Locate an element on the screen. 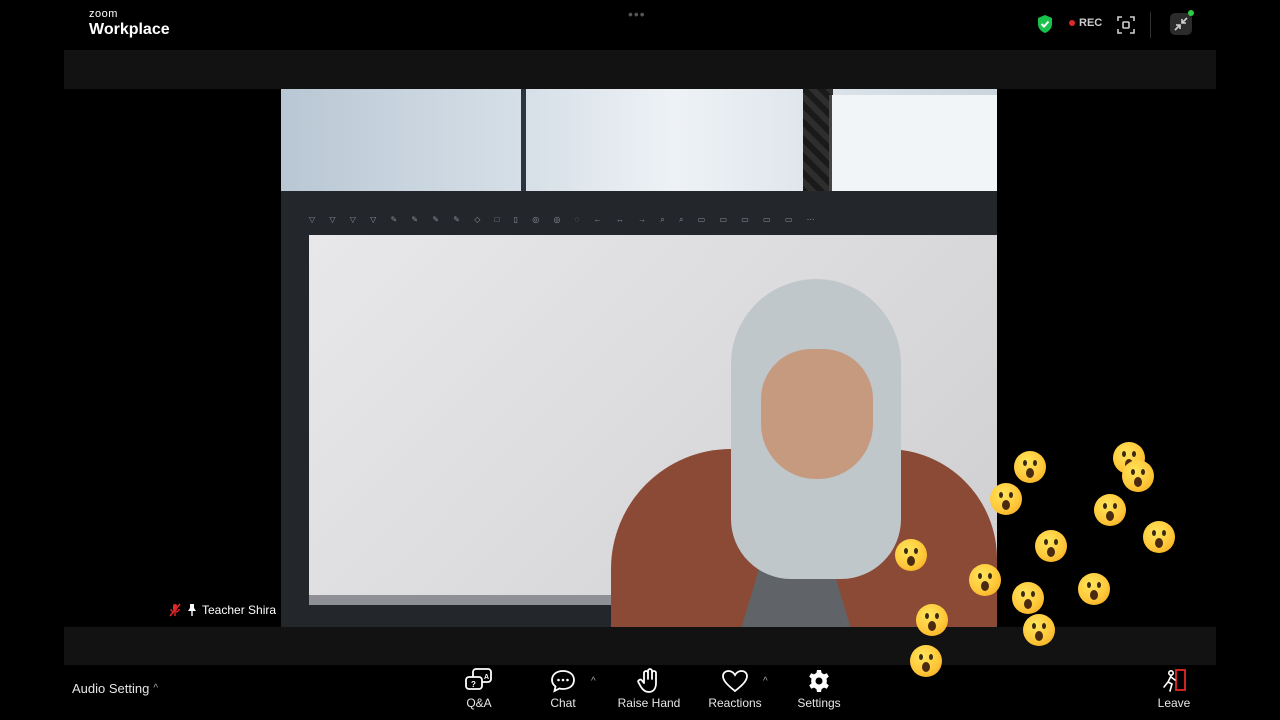 Image resolution: width=1280 pixels, height=720 pixels. video-cable is located at coordinates (523, 141).